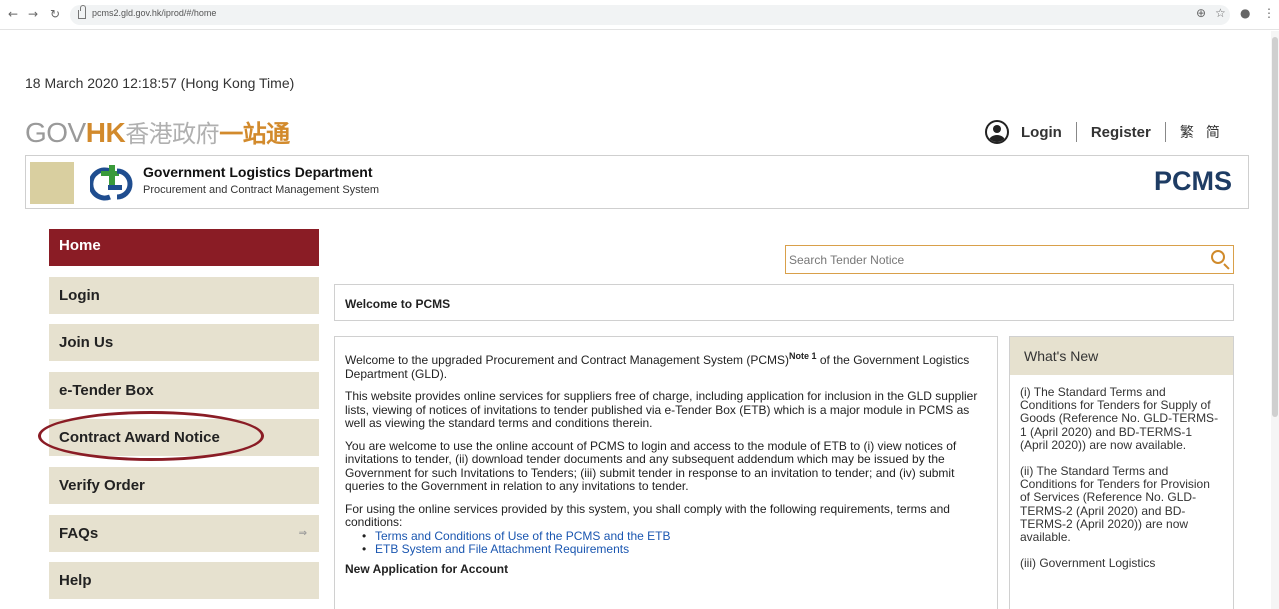 This screenshot has height=609, width=1279. I want to click on sidebar-item-label: Join Us, so click(86, 342).